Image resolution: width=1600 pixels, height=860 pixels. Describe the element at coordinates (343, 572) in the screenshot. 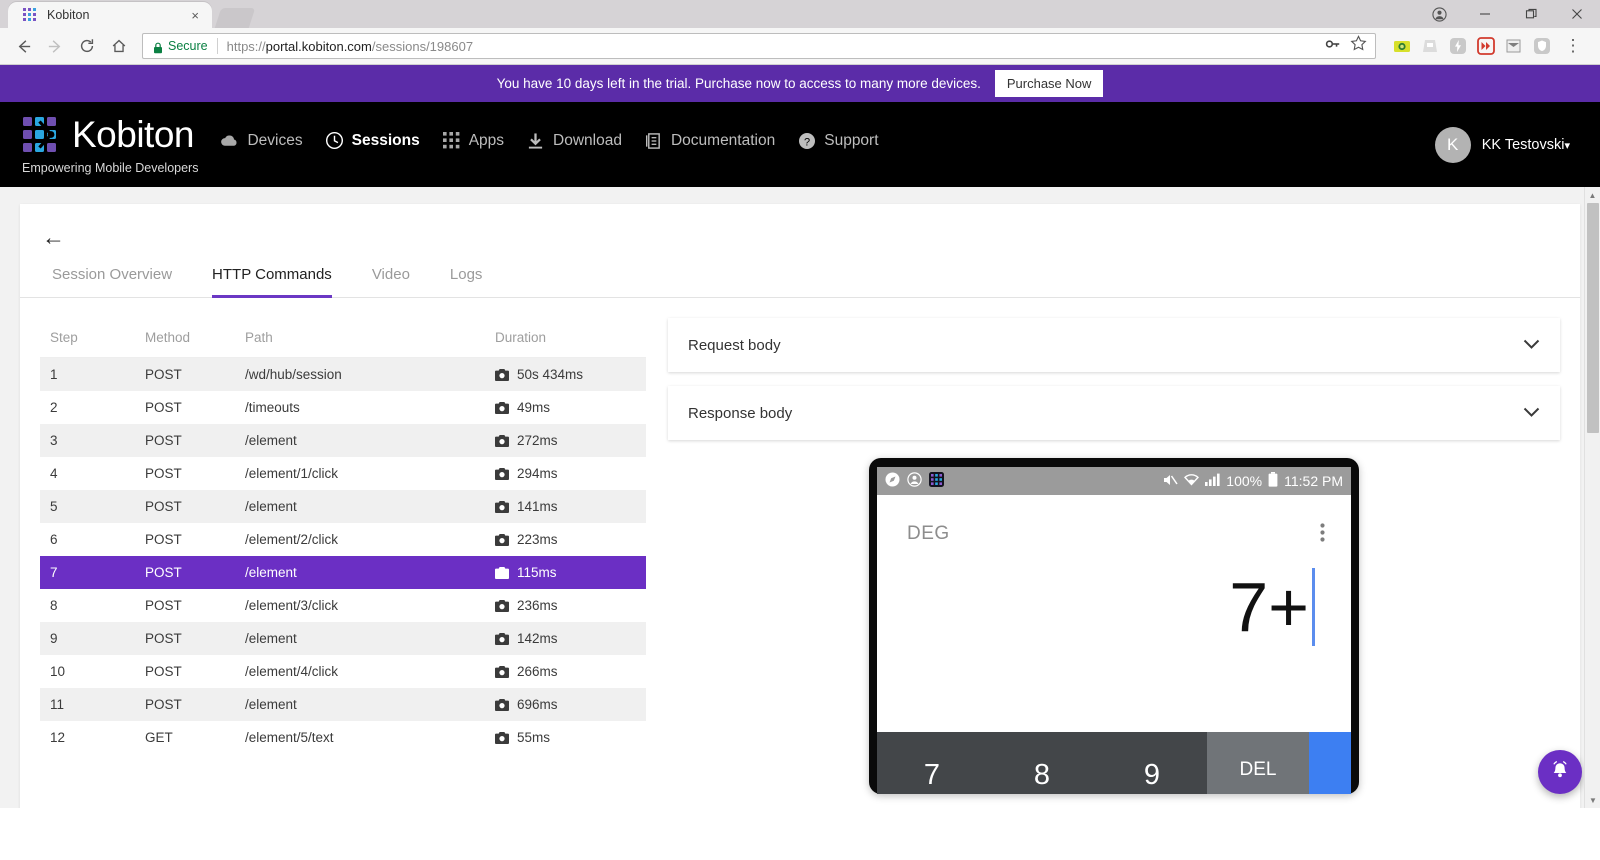

I see `table-row: 7 POST/element 115ms` at that location.